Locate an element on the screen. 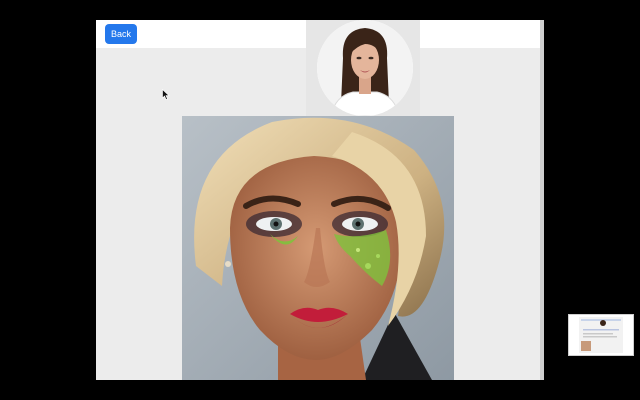 The image size is (640, 400). presenter-video-tile is located at coordinates (363, 72).